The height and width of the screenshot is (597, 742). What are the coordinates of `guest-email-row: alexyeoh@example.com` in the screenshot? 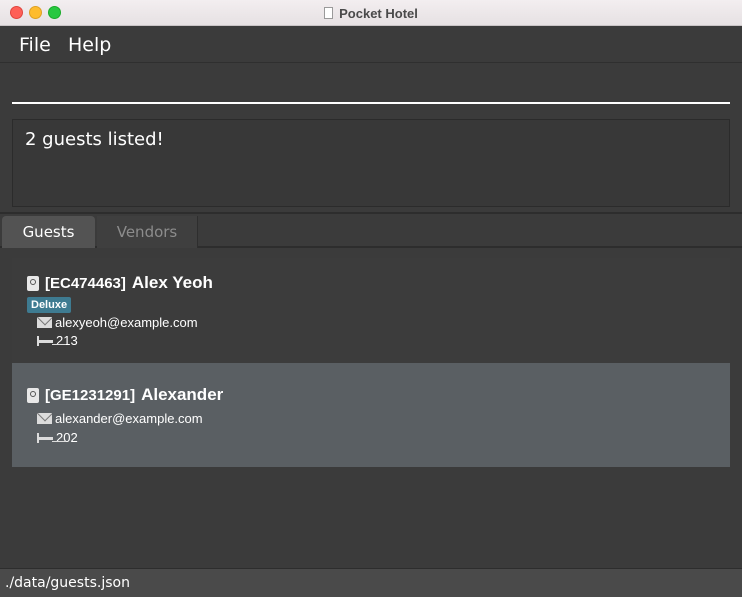 It's located at (117, 322).